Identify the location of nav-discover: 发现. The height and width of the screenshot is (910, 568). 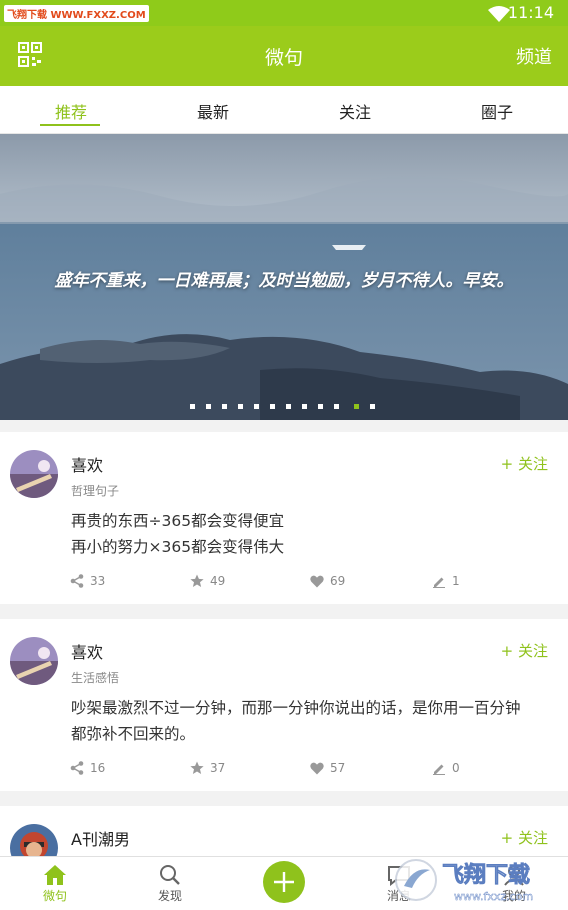
(170, 883).